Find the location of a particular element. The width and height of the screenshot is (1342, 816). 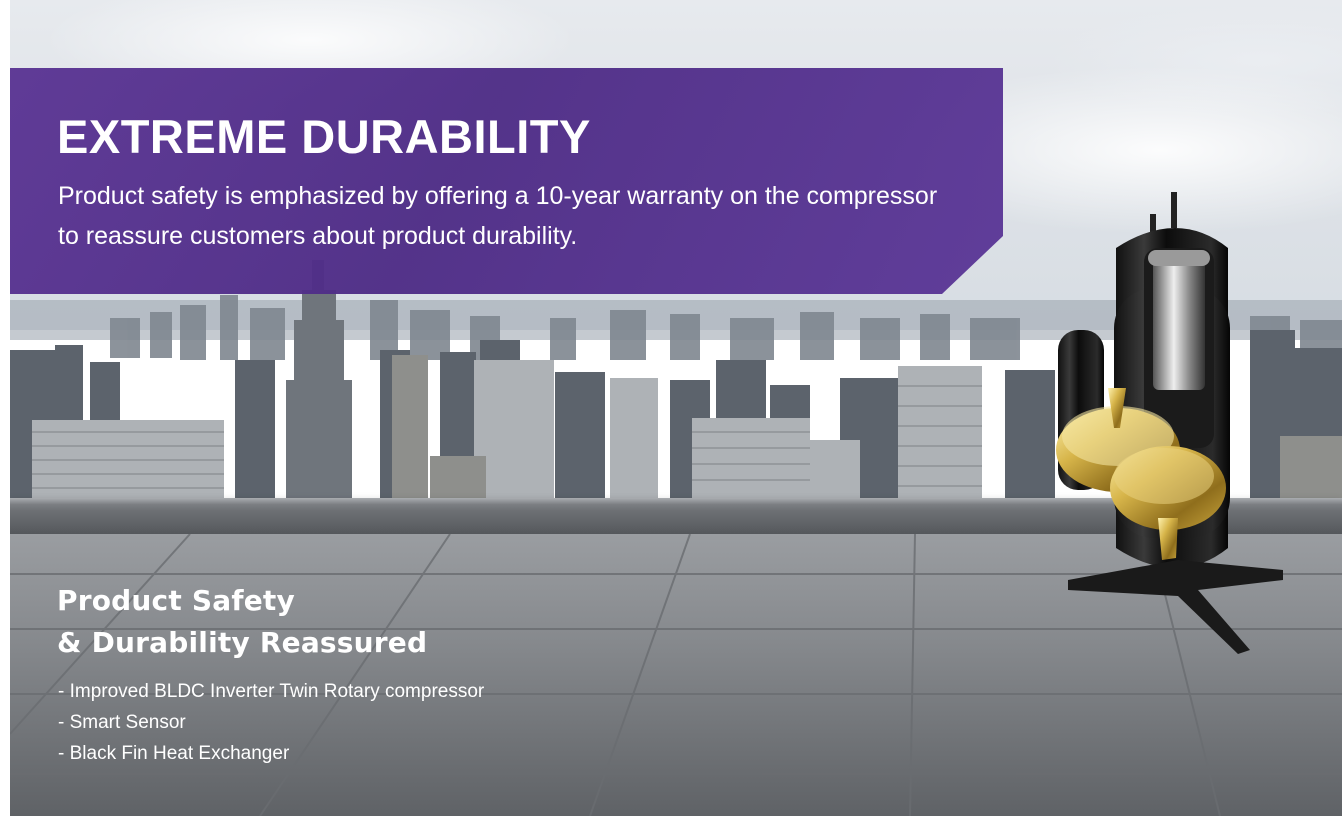

safety-heading-line1: Product Safety is located at coordinates (176, 600).